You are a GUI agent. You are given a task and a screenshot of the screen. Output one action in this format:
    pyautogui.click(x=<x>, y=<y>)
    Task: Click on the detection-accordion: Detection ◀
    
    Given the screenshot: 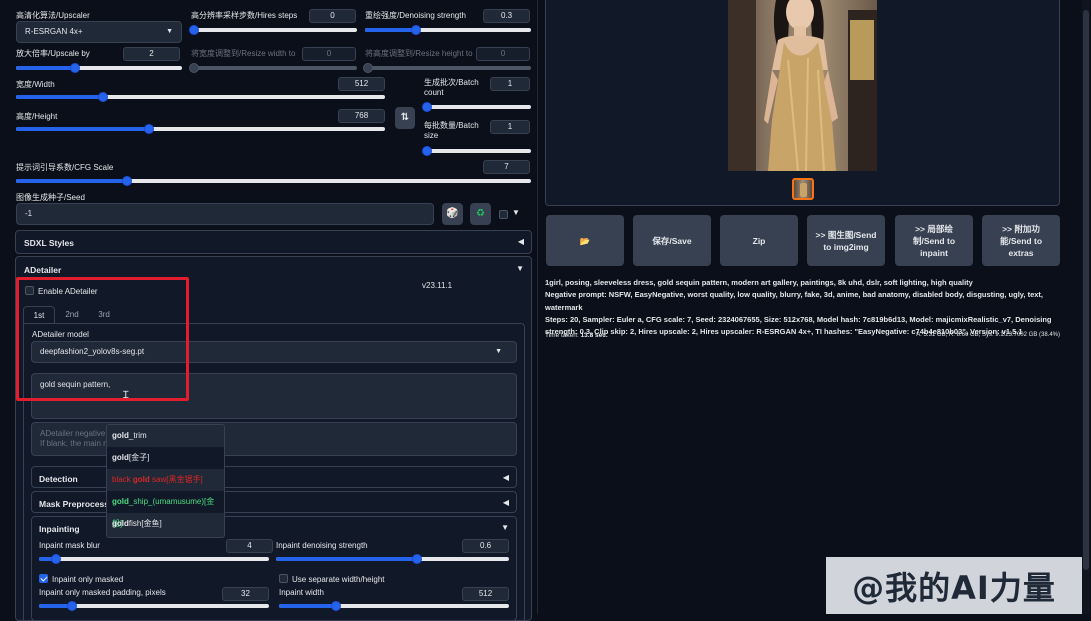 What is the action you would take?
    pyautogui.click(x=274, y=477)
    